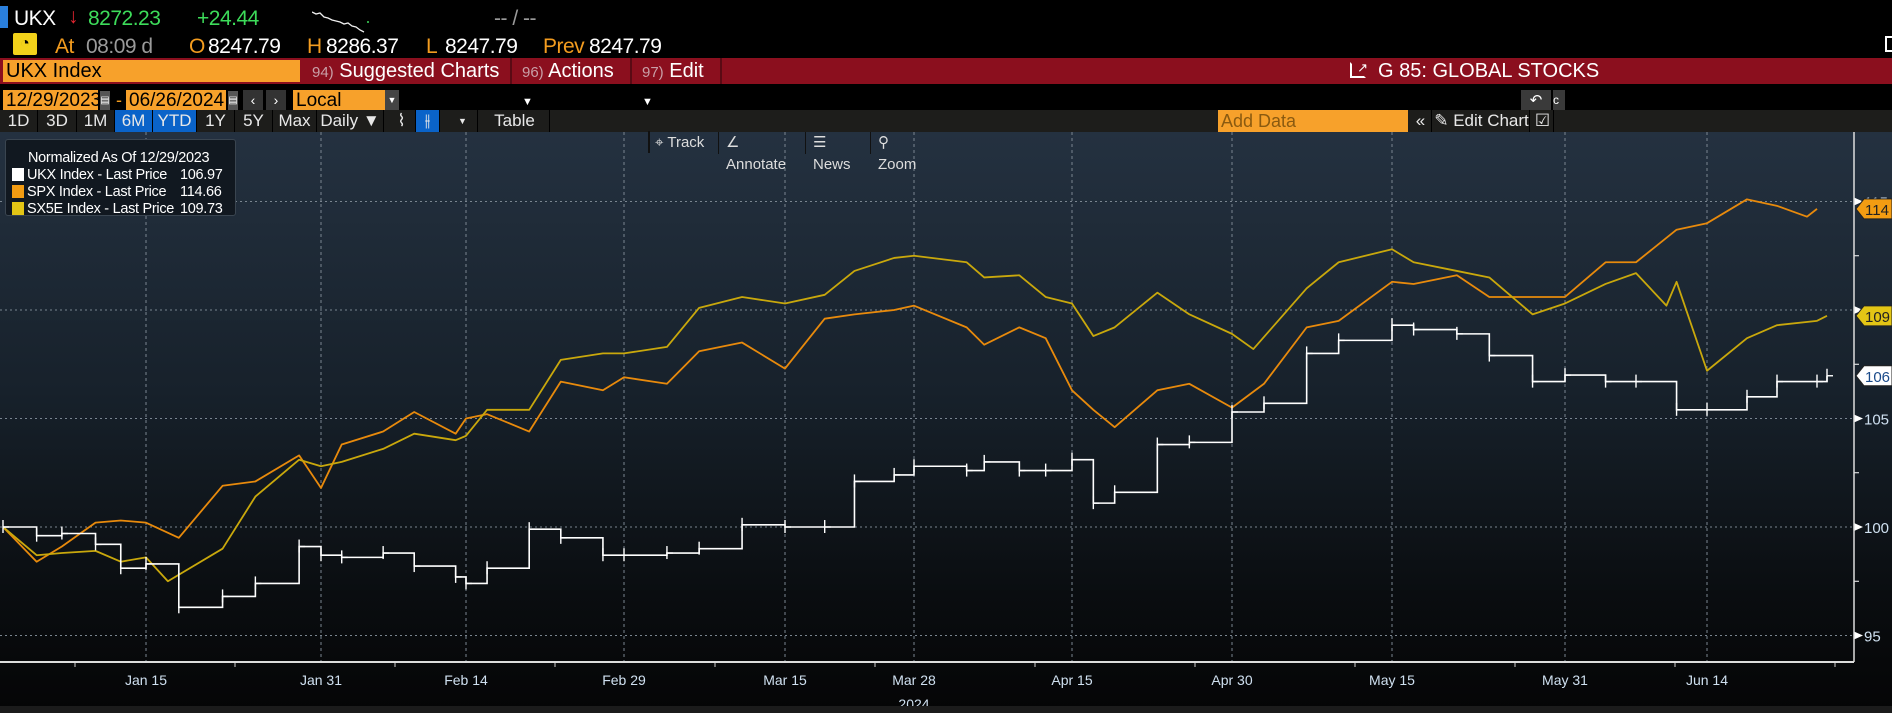 This screenshot has height=713, width=1892. What do you see at coordinates (1877, 210) in the screenshot?
I see `last-value-label-spx: 114` at bounding box center [1877, 210].